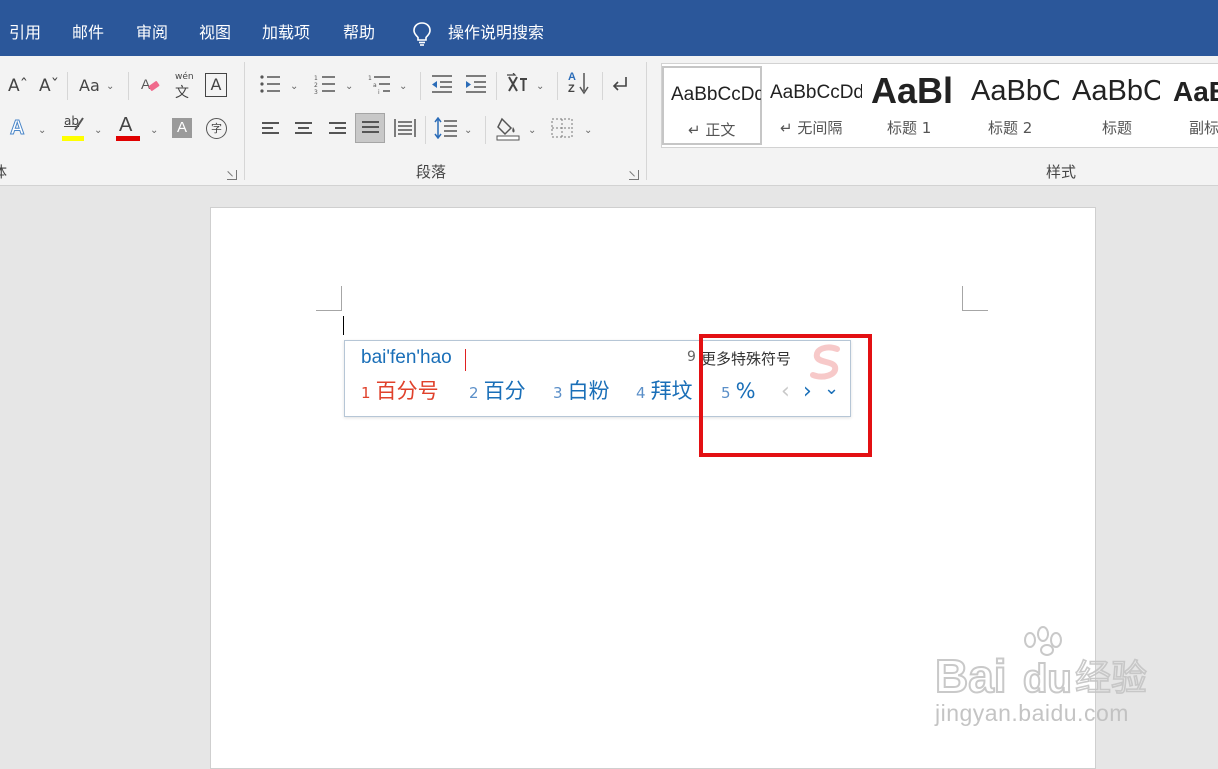 This screenshot has width=1218, height=769. I want to click on text-effects-button: A, so click(16, 128).